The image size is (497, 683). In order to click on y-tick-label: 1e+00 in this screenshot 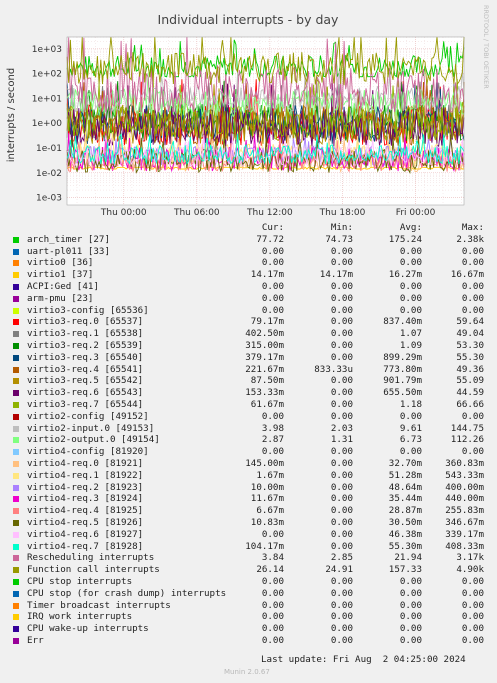, I will do `click(47, 124)`.